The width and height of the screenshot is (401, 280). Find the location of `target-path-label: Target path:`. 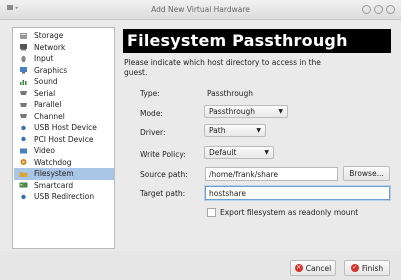

target-path-label: Target path: is located at coordinates (163, 193).